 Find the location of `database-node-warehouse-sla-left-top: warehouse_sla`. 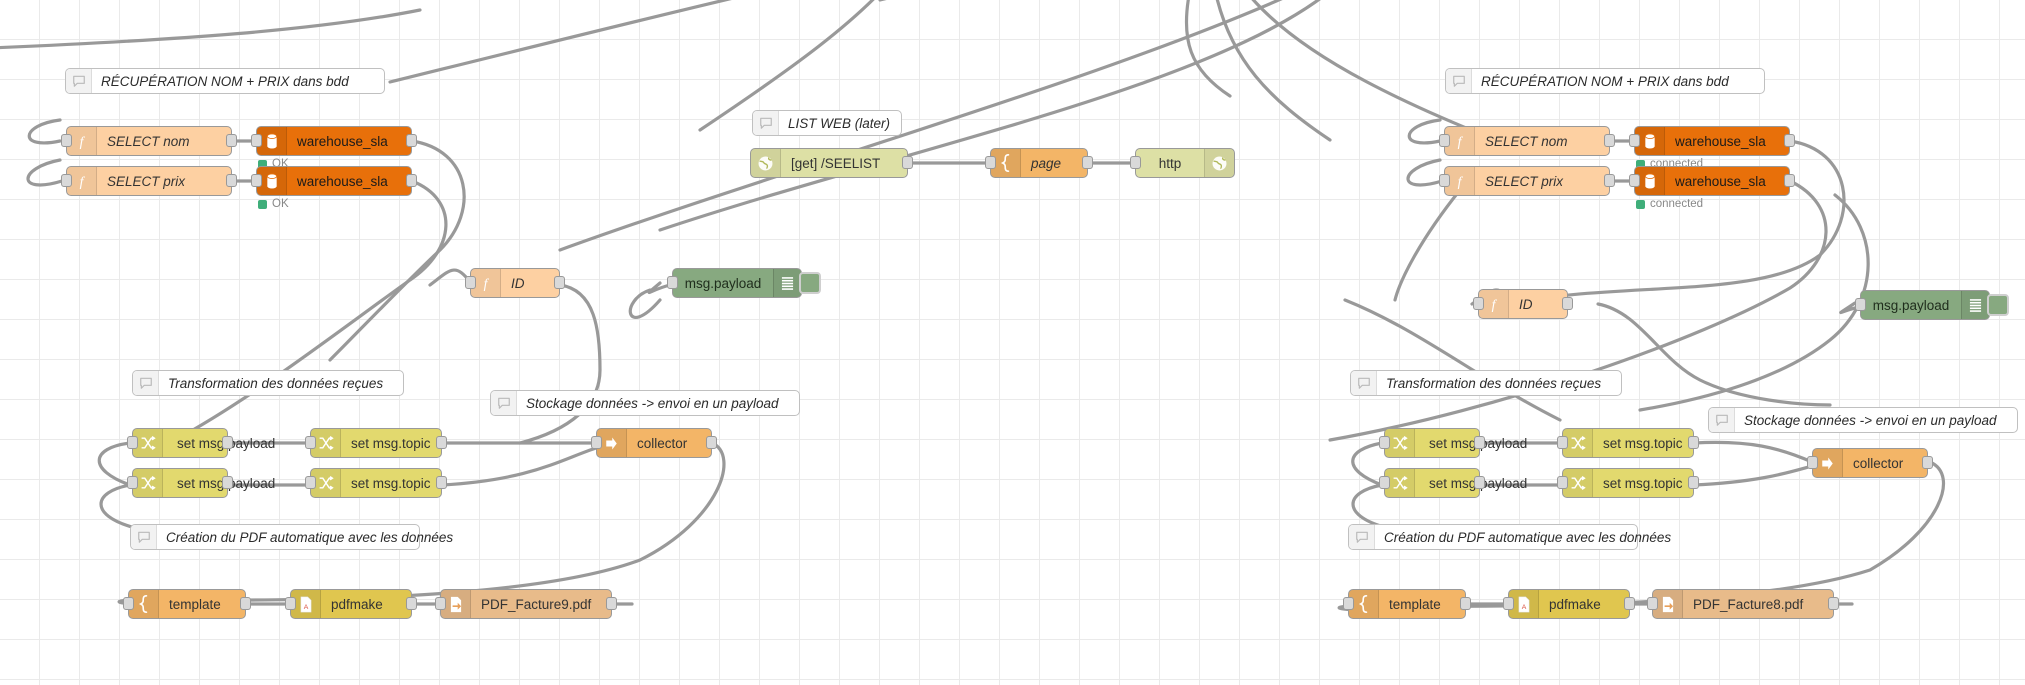

database-node-warehouse-sla-left-top: warehouse_sla is located at coordinates (334, 141).